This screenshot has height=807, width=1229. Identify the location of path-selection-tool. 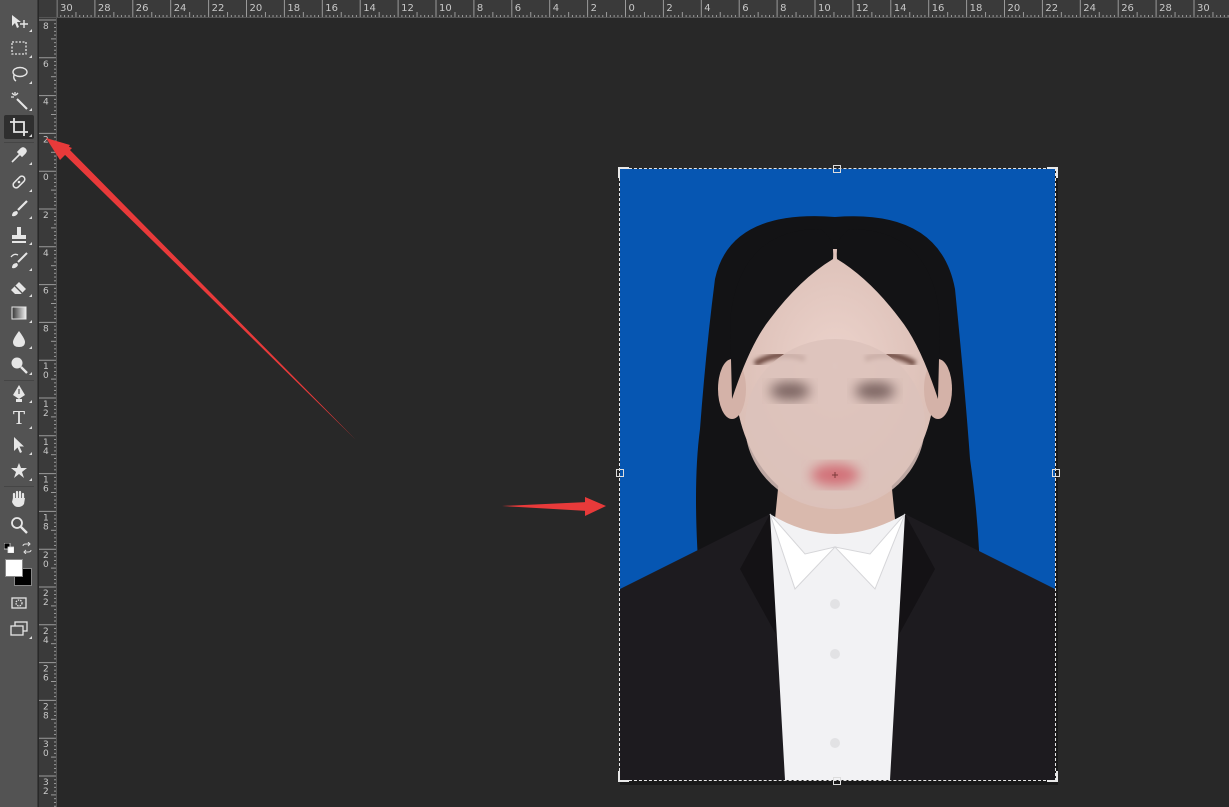
(19, 445).